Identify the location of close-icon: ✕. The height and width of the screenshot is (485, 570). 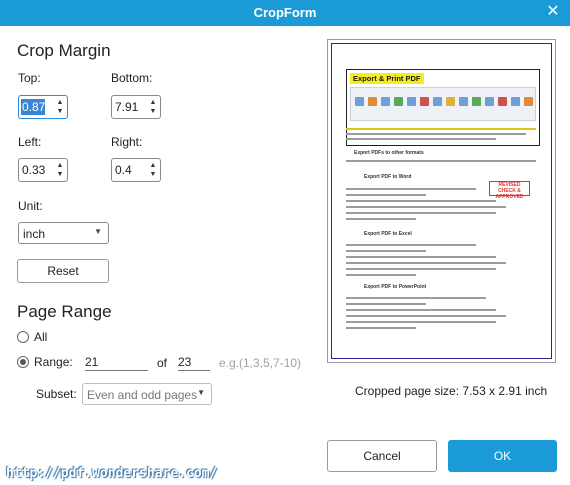
(553, 12).